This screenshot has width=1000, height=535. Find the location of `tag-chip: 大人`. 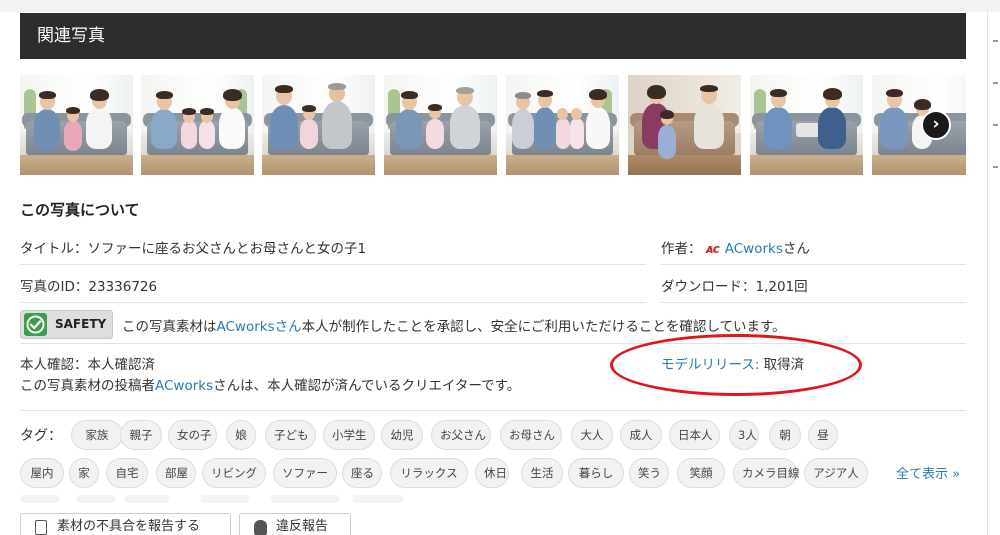

tag-chip: 大人 is located at coordinates (592, 435).